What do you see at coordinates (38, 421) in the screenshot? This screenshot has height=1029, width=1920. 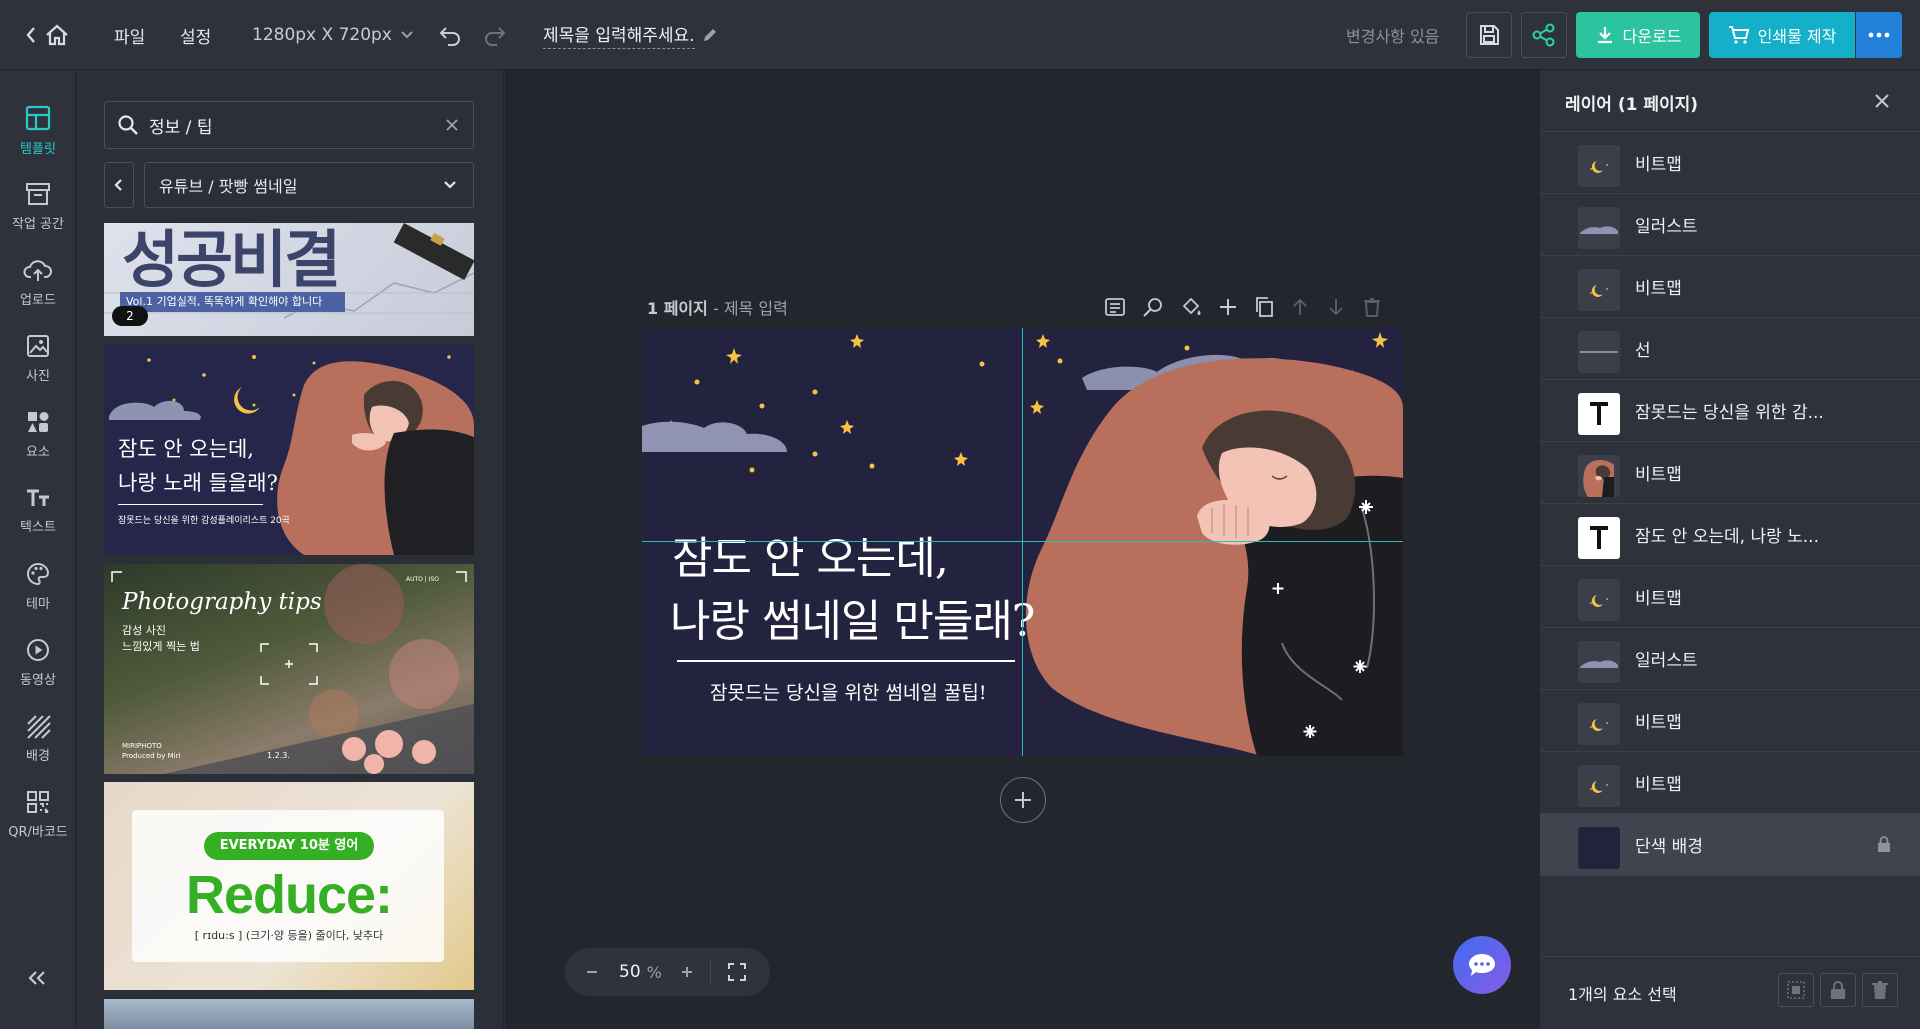 I see `elements-icon` at bounding box center [38, 421].